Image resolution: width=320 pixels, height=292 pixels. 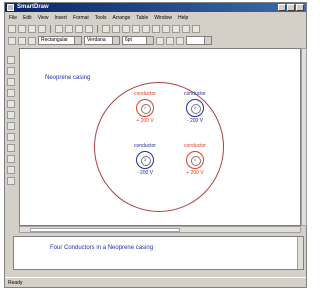 What do you see at coordinates (142, 18) in the screenshot?
I see `menu-table: Table` at bounding box center [142, 18].